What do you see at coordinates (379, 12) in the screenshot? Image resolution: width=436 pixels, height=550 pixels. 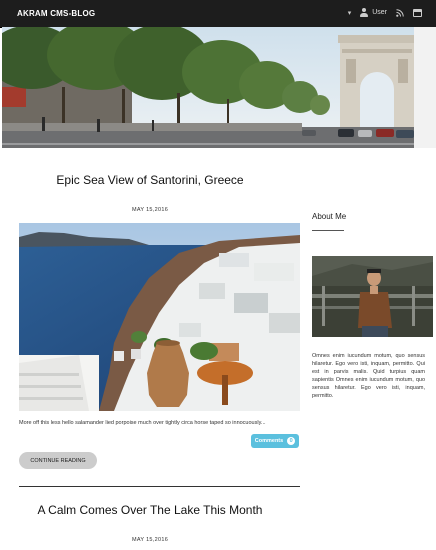 I see `user-label: User` at bounding box center [379, 12].